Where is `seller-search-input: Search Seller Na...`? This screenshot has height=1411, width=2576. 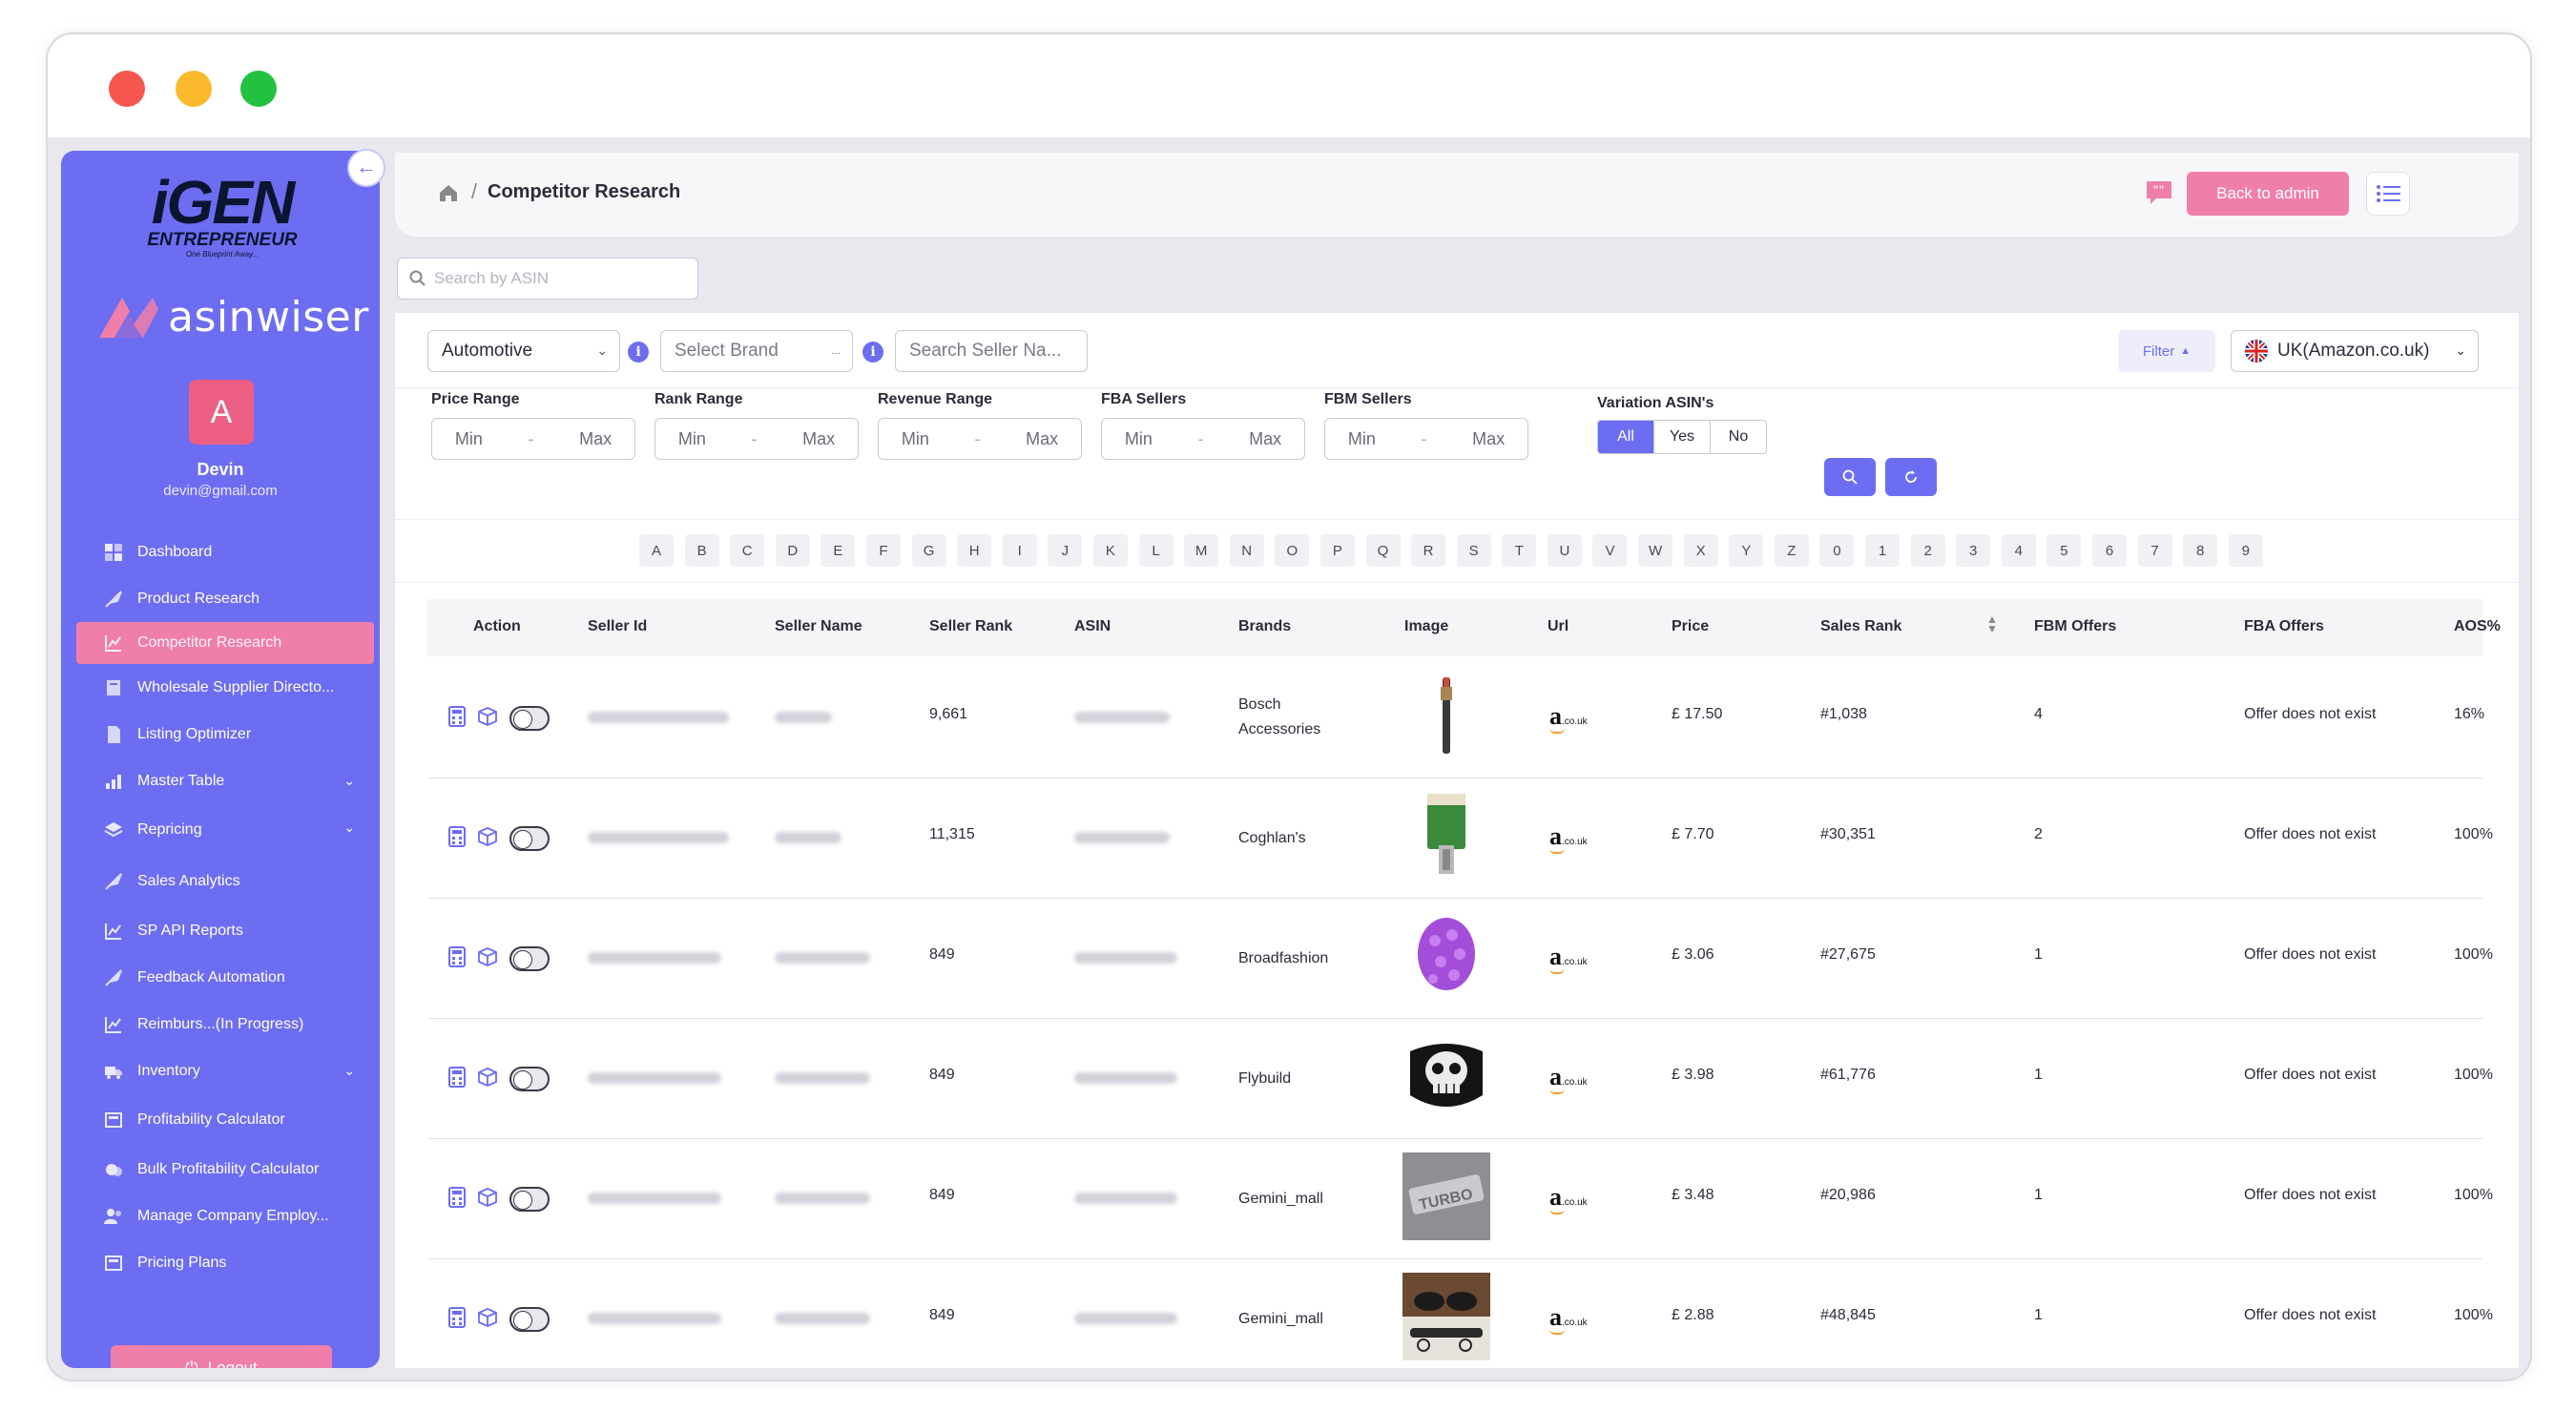
seller-search-input: Search Seller Na... is located at coordinates (991, 351).